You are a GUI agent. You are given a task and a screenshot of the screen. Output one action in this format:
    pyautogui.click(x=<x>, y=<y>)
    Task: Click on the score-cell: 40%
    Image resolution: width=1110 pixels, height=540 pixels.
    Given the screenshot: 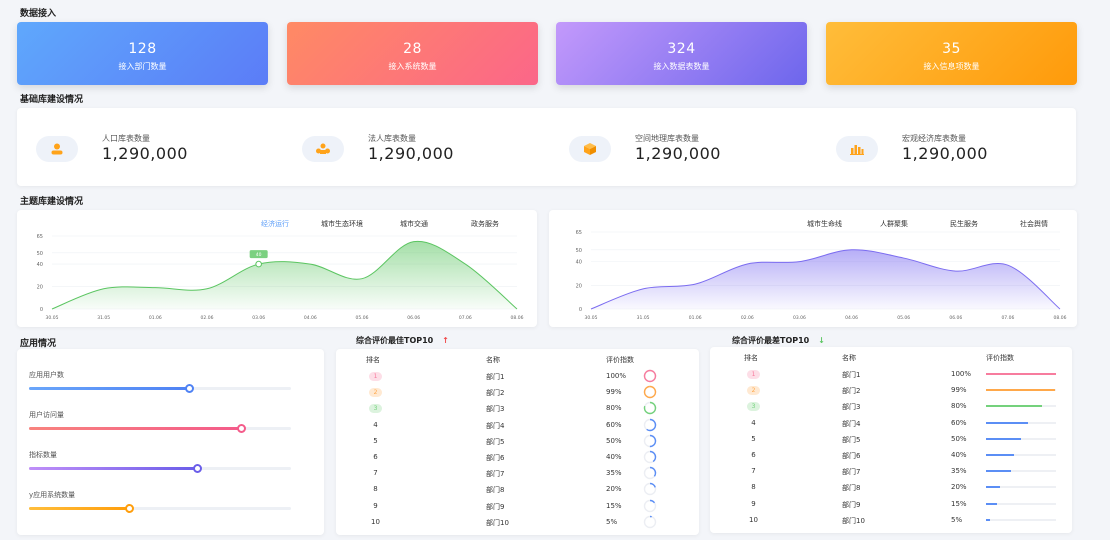 What is the action you would take?
    pyautogui.click(x=614, y=457)
    